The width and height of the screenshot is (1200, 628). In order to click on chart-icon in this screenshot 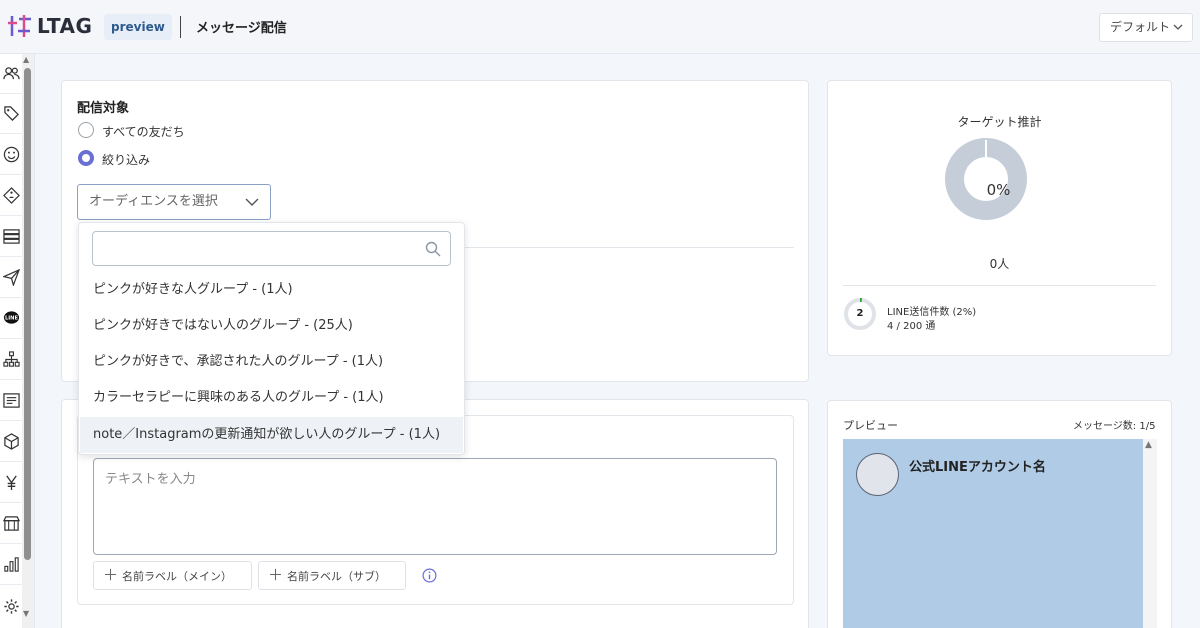, I will do `click(11, 564)`.